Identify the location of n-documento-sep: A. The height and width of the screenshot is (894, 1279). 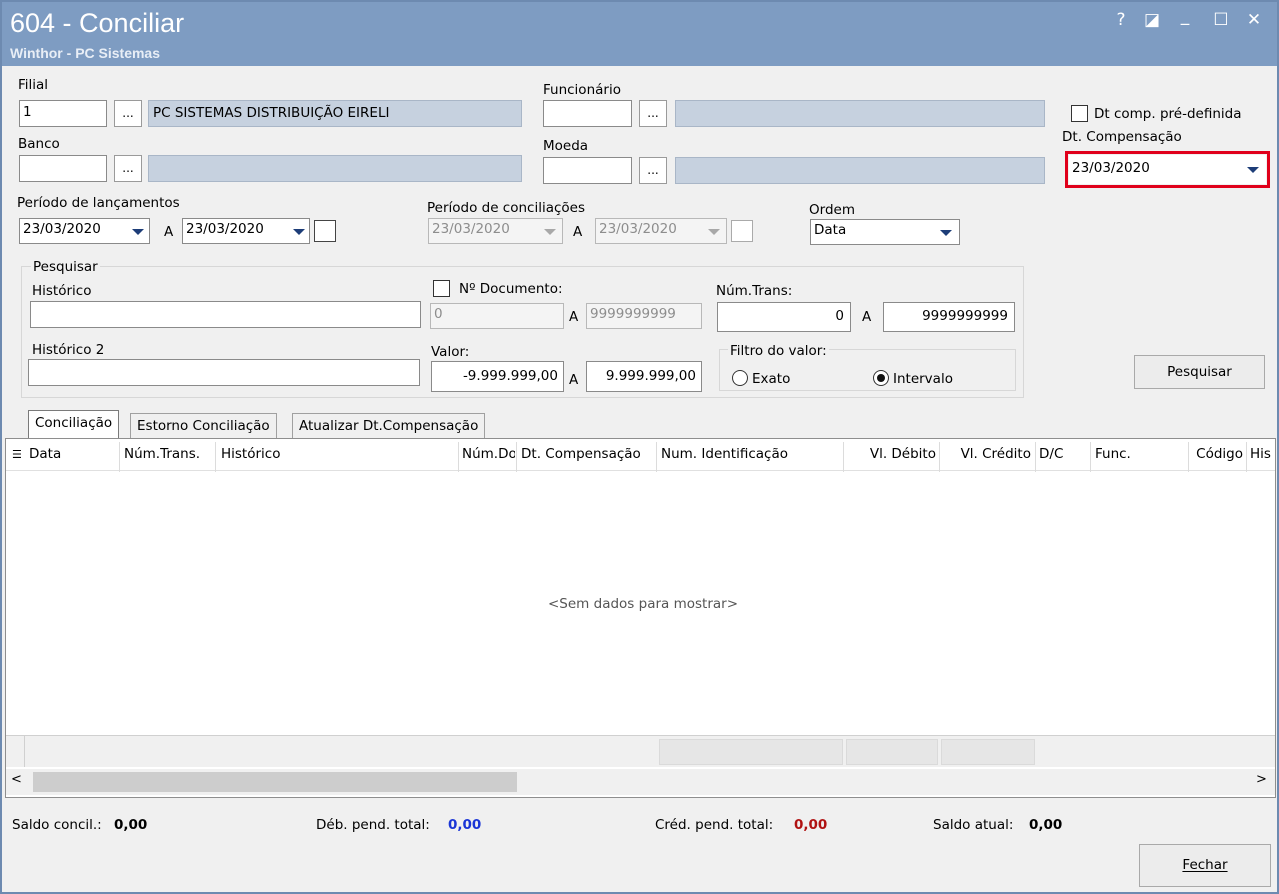
(574, 317).